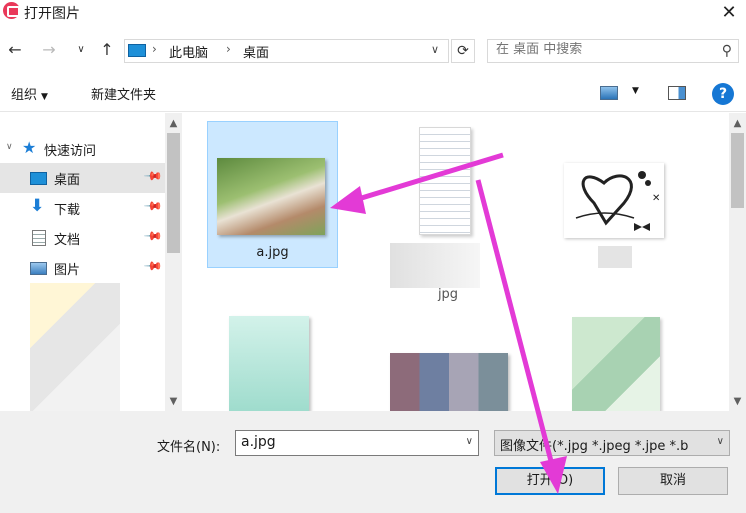  What do you see at coordinates (677, 93) in the screenshot?
I see `preview-pane-icon` at bounding box center [677, 93].